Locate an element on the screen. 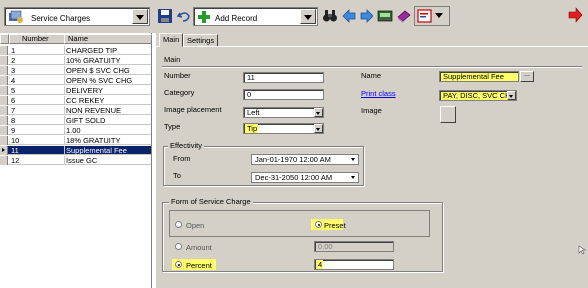 The height and width of the screenshot is (288, 588). section-divider is located at coordinates (372, 67).